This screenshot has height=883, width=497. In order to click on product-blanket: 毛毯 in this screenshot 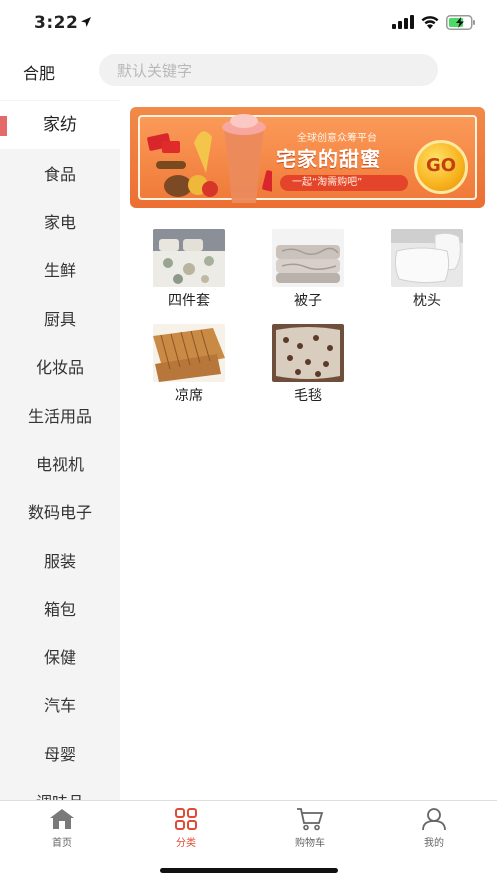, I will do `click(308, 364)`.